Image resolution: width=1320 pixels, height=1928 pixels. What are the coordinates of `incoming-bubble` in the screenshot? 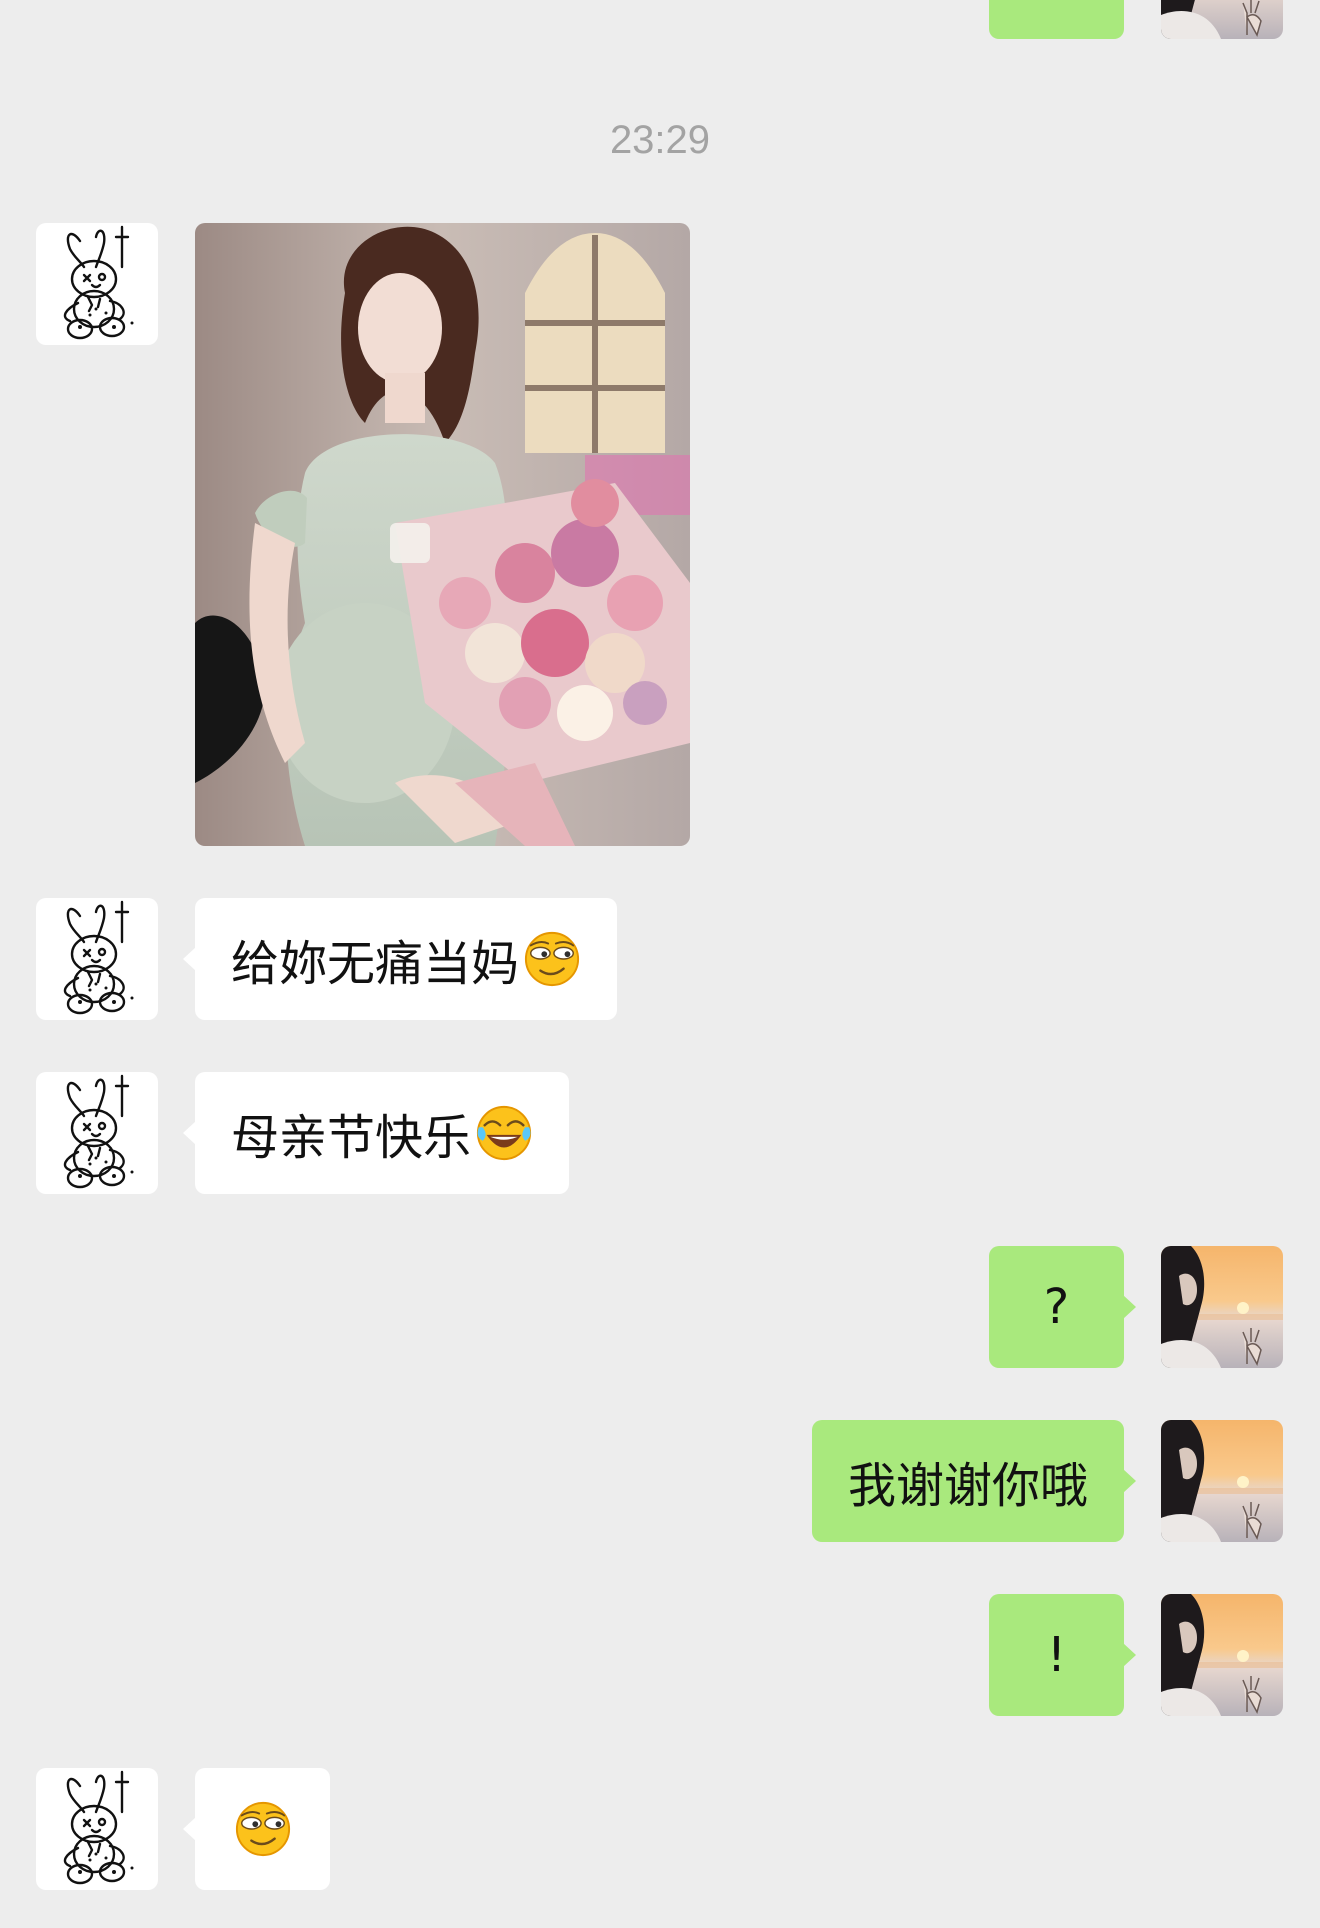 It's located at (256, 1829).